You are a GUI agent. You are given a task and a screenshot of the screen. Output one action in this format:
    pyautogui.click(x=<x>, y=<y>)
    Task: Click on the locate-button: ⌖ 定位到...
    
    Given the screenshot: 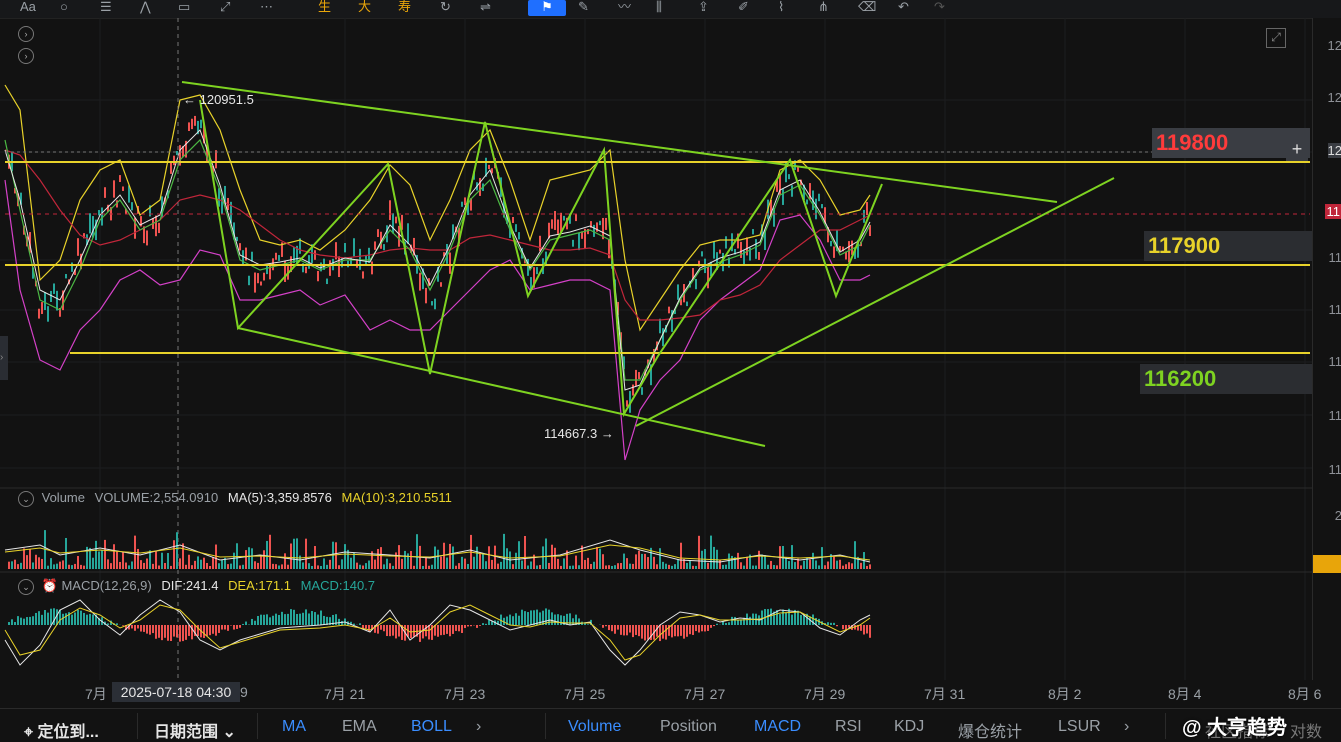 What is the action you would take?
    pyautogui.click(x=61, y=730)
    